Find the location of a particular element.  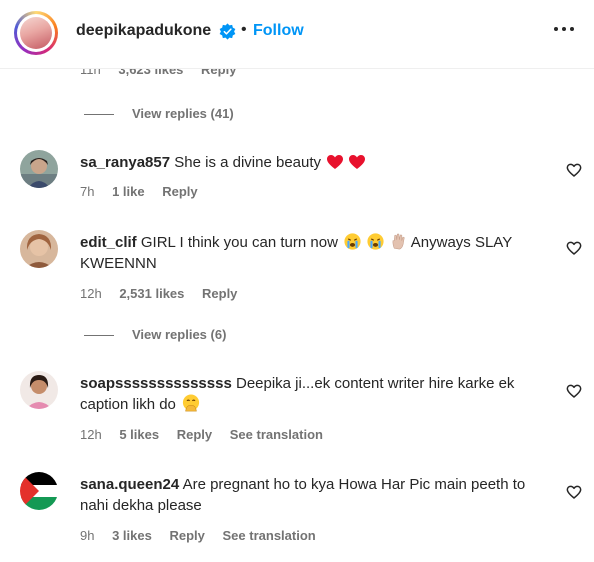

post-header: deepikapadukone • Follow is located at coordinates (297, 34).